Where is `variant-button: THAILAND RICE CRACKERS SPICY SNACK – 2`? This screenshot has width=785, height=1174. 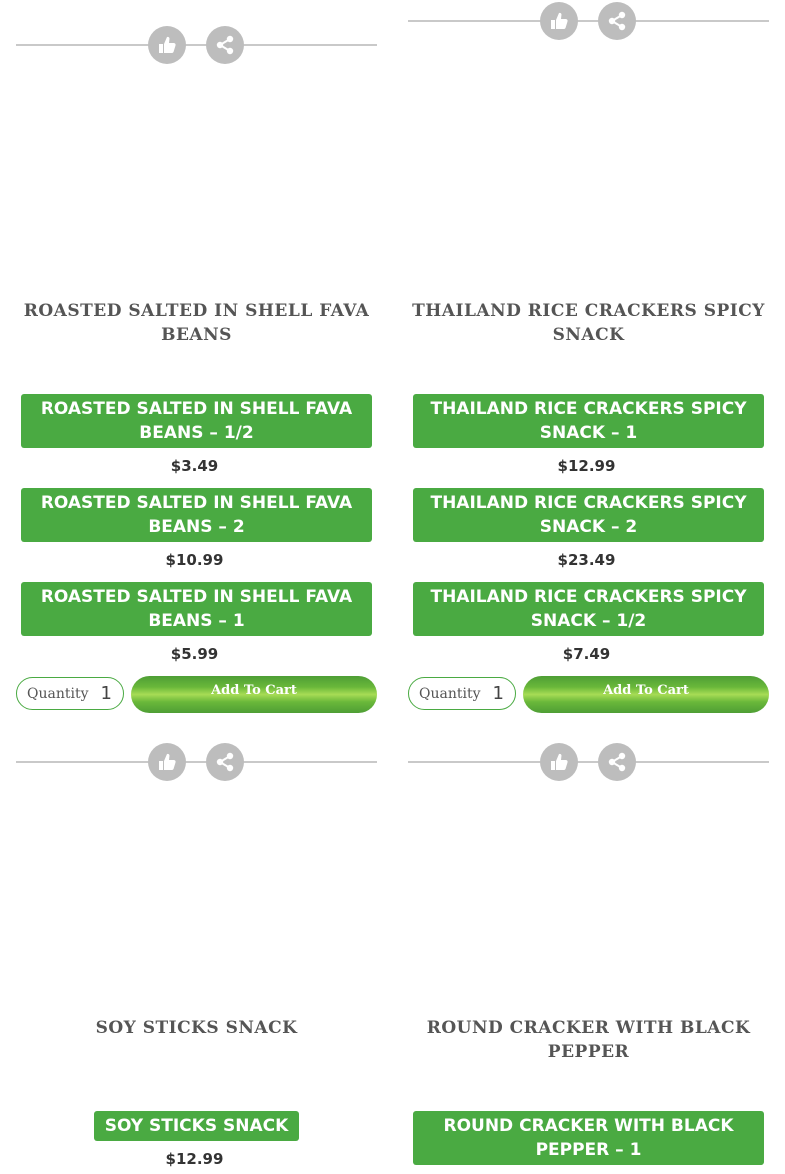 variant-button: THAILAND RICE CRACKERS SPICY SNACK – 2 is located at coordinates (588, 515).